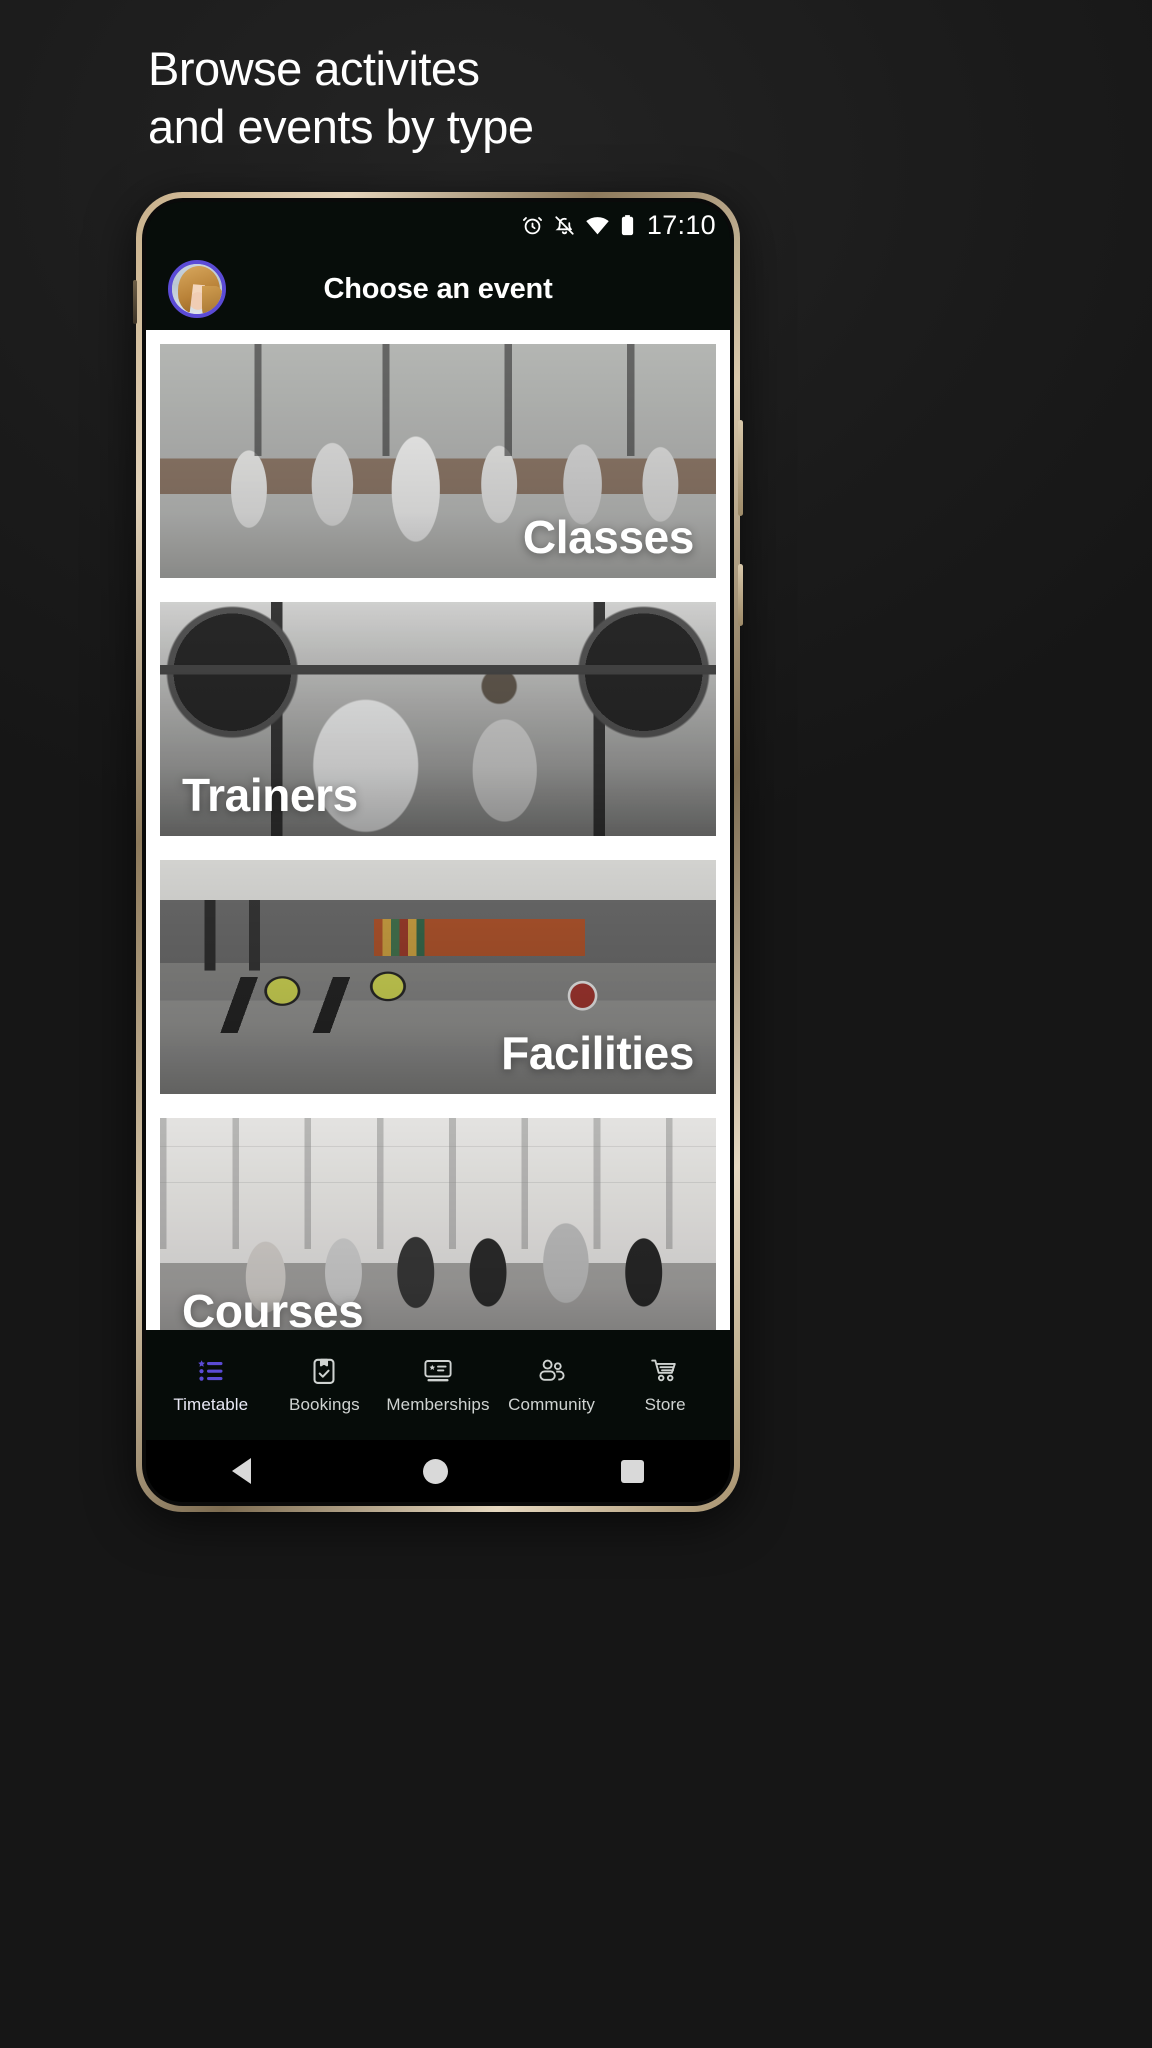 The image size is (1152, 2048). What do you see at coordinates (211, 1404) in the screenshot?
I see `nav-label-timetable: Timetable` at bounding box center [211, 1404].